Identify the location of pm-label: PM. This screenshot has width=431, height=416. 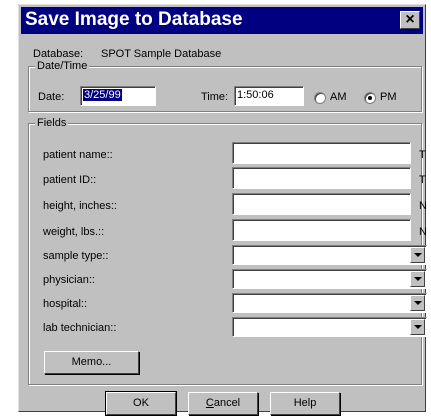
(388, 97).